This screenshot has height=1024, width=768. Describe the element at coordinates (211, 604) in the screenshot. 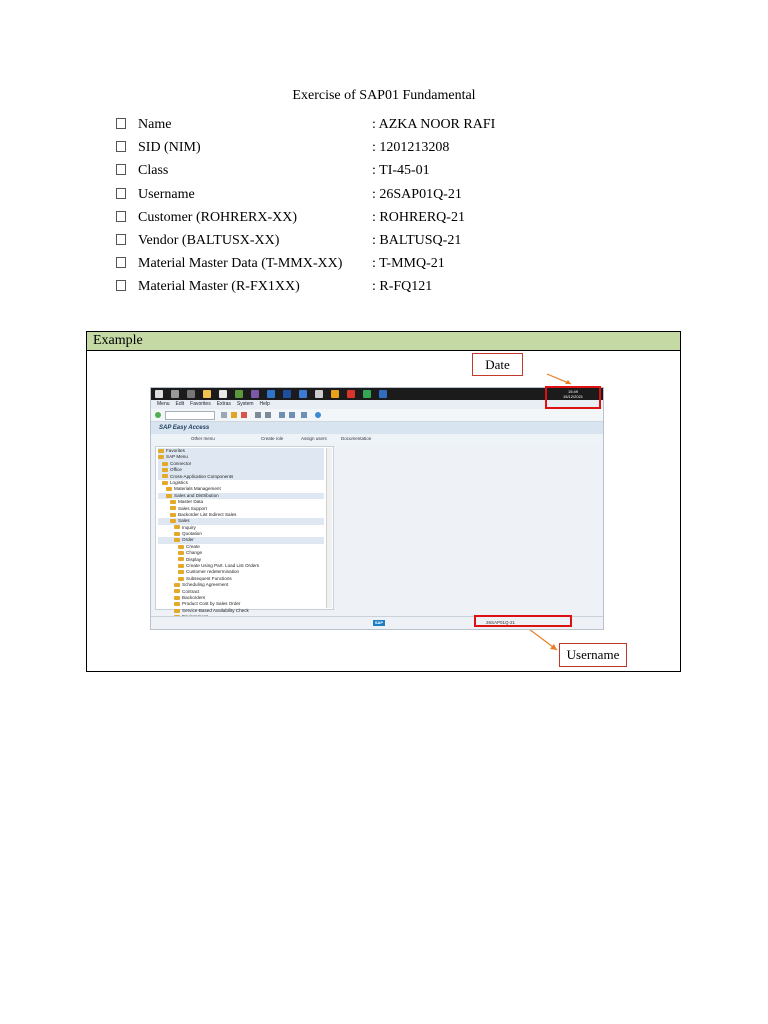

I see `tree-item-label: Product Cost by Sales Order` at that location.